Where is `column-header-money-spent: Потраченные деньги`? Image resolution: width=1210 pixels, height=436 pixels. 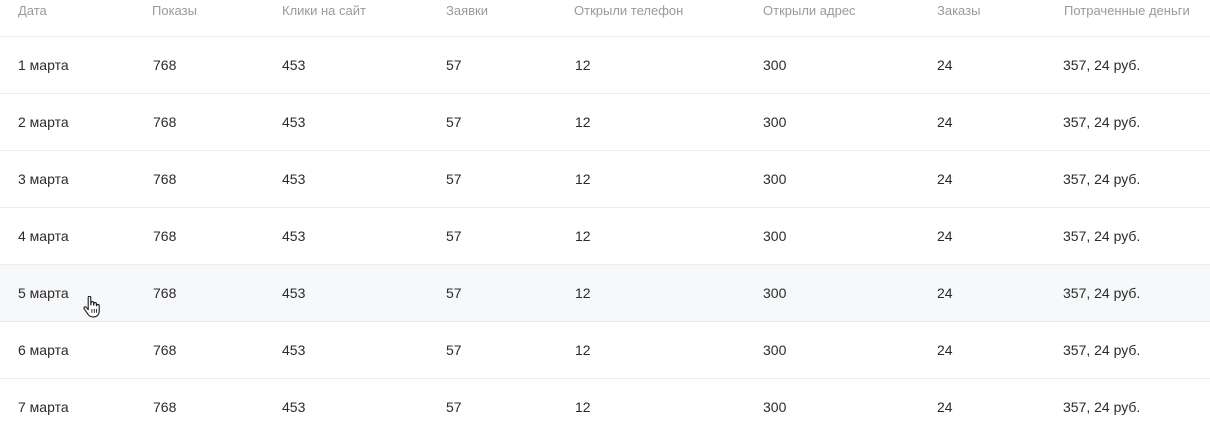 column-header-money-spent: Потраченные деньги is located at coordinates (1127, 10).